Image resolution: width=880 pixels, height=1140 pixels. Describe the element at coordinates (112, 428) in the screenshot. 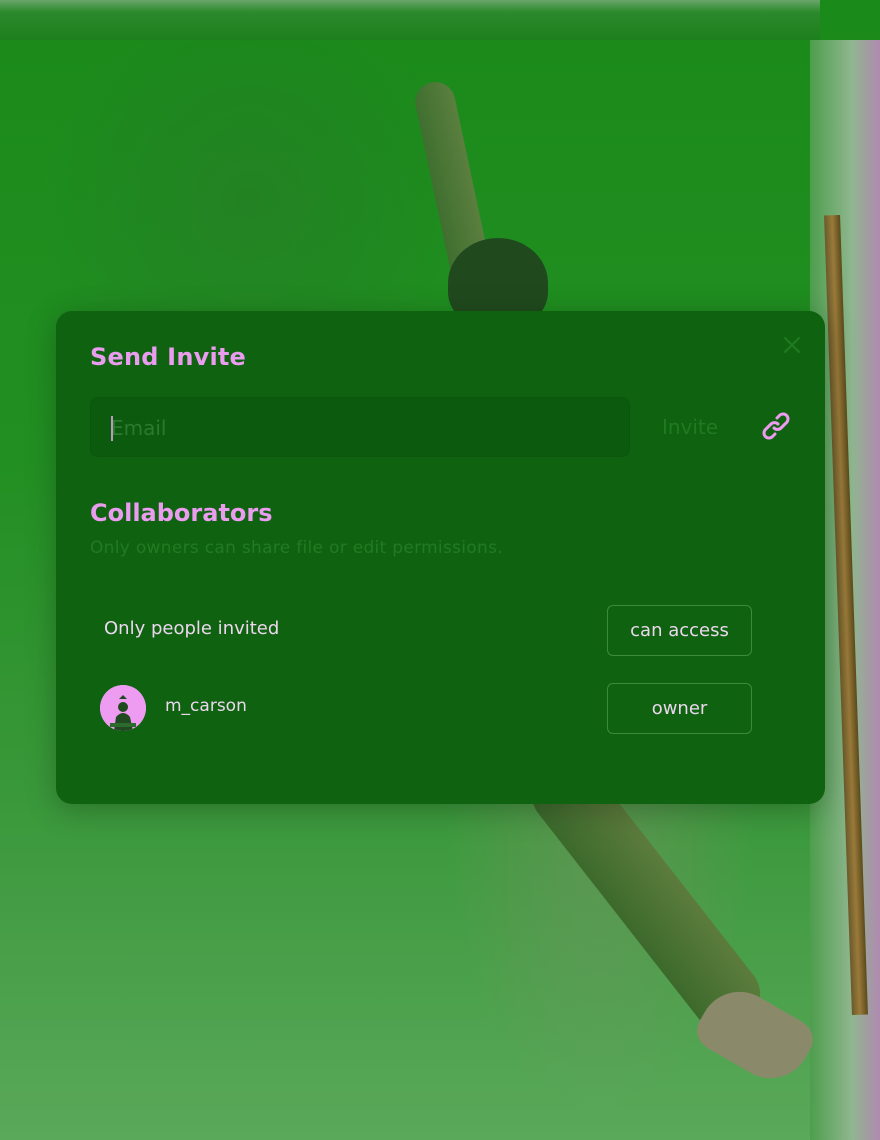

I see `text-caret` at that location.